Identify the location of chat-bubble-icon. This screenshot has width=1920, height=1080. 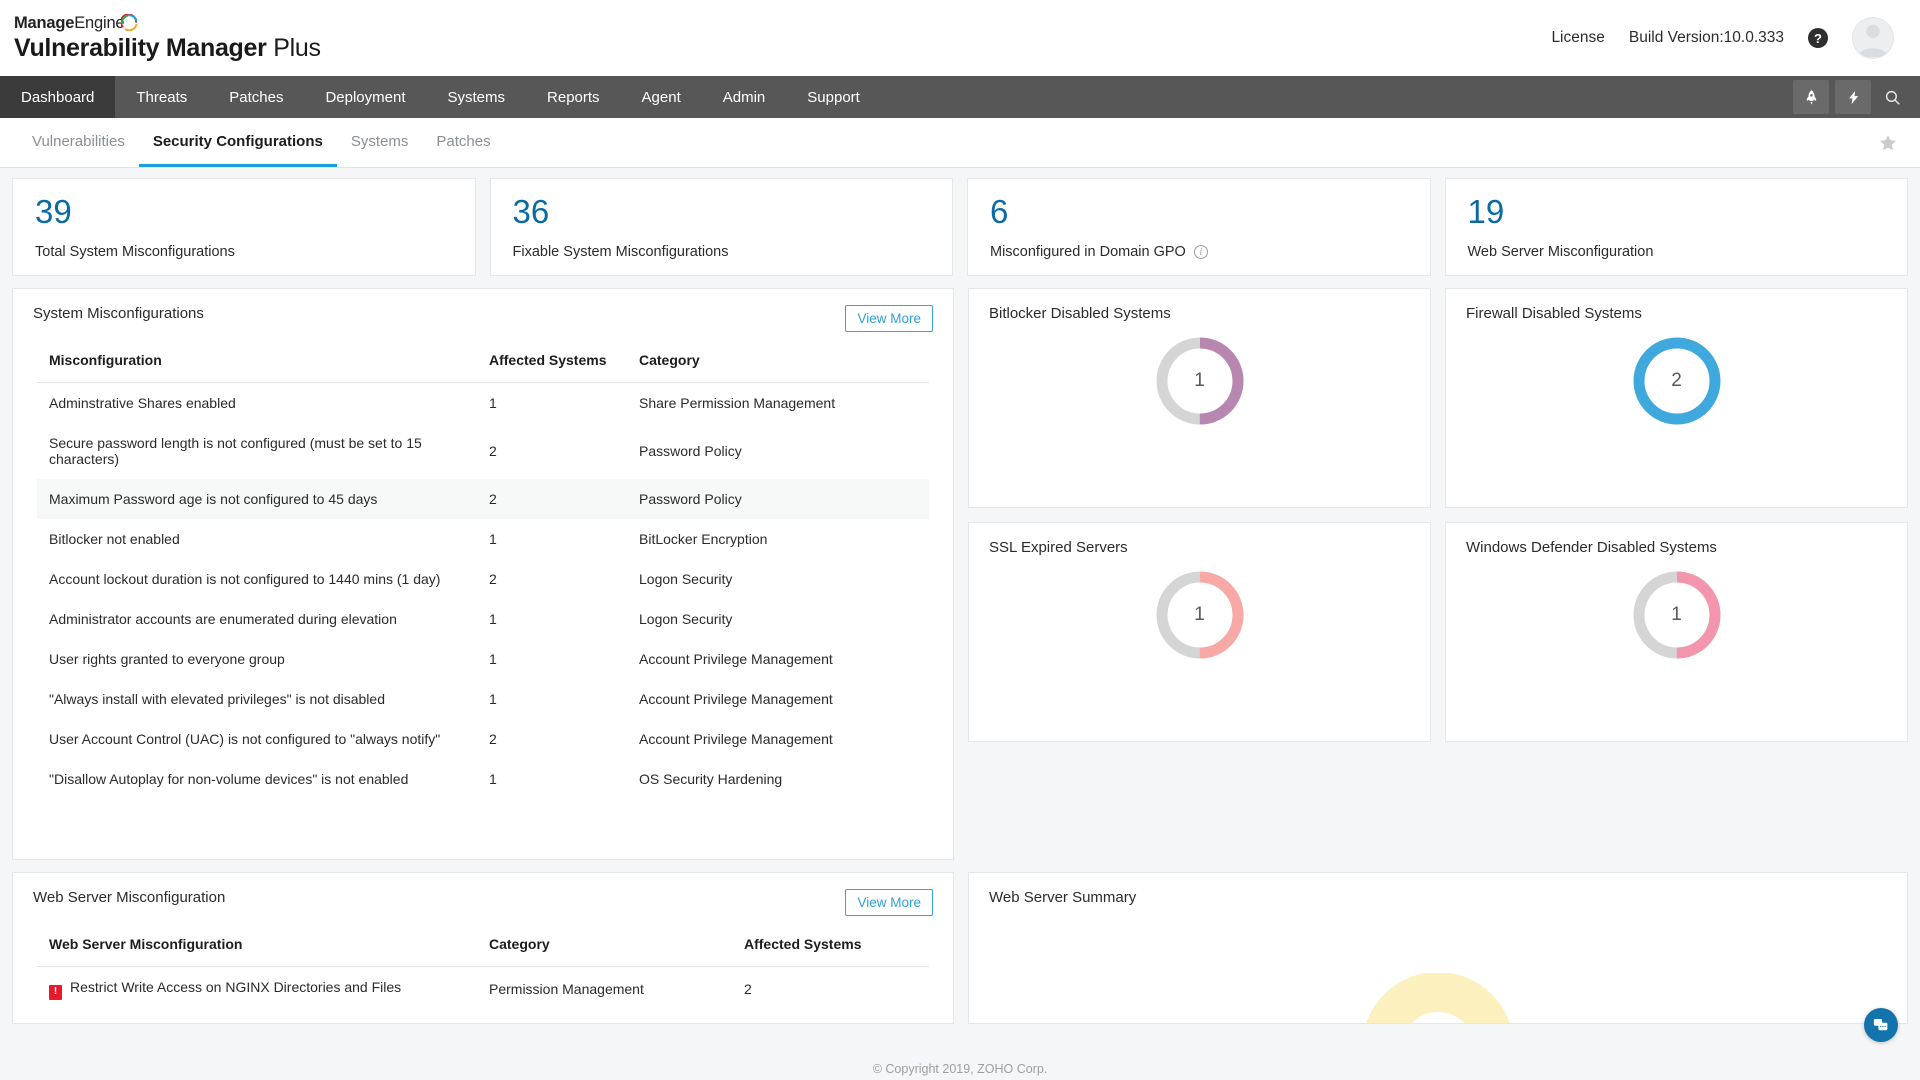
(1881, 1025).